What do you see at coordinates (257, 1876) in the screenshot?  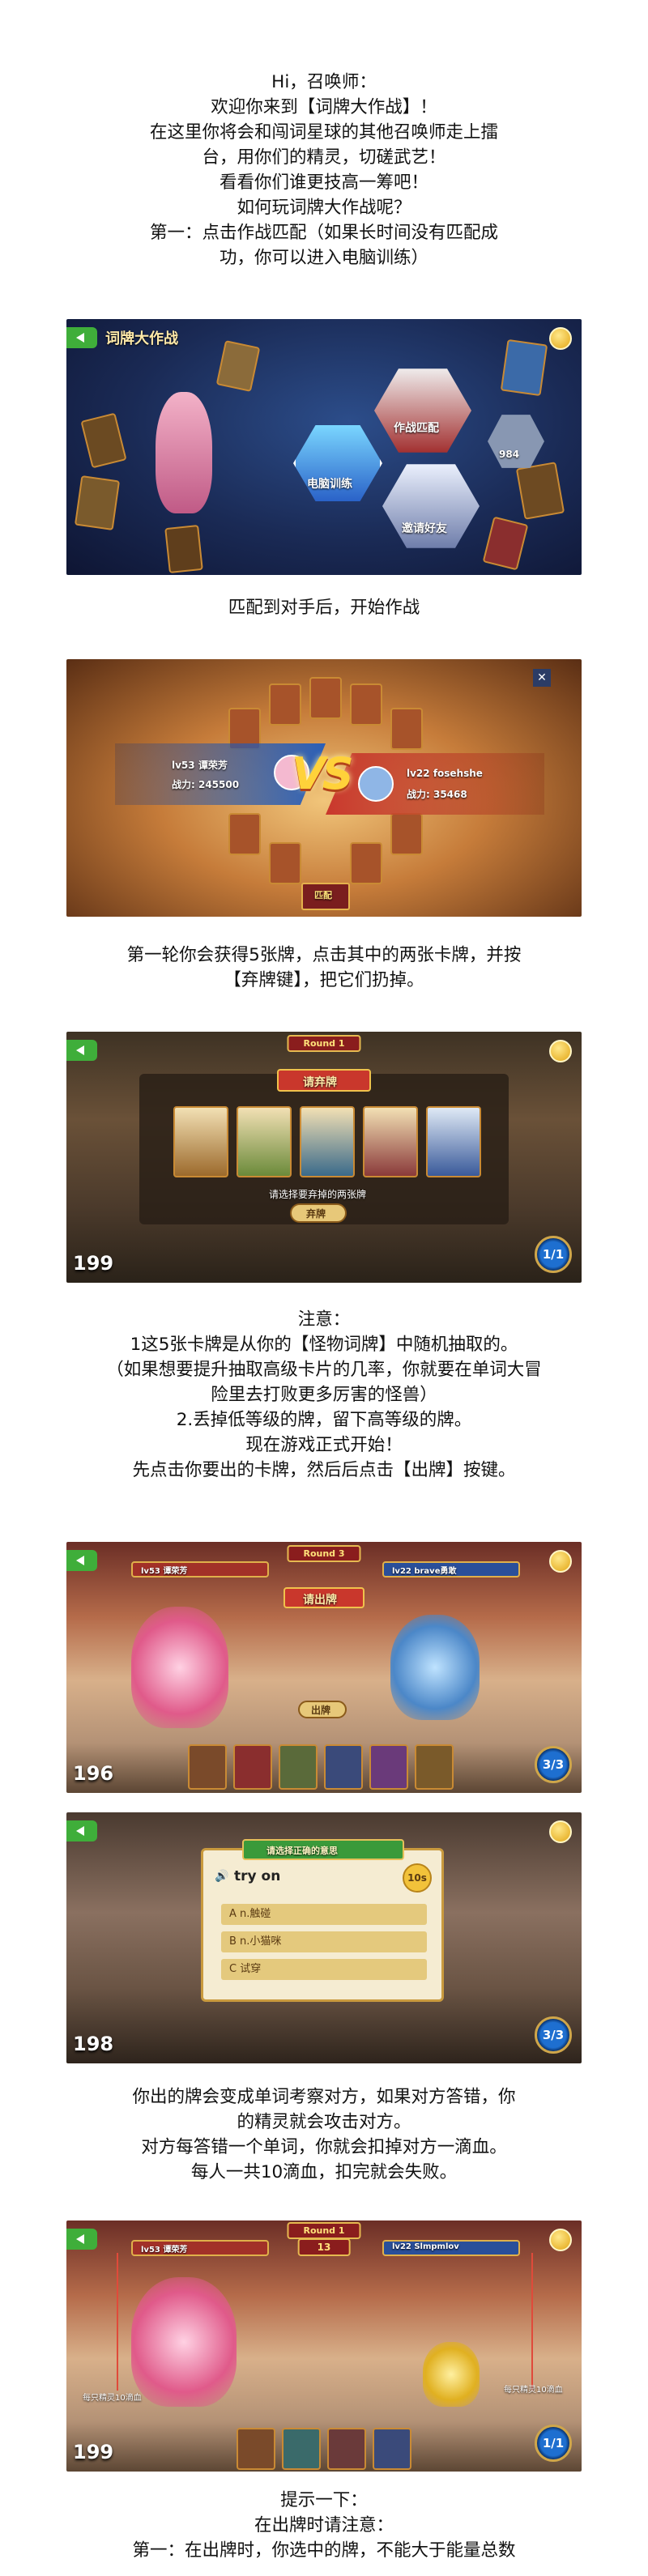 I see `question-word: try on` at bounding box center [257, 1876].